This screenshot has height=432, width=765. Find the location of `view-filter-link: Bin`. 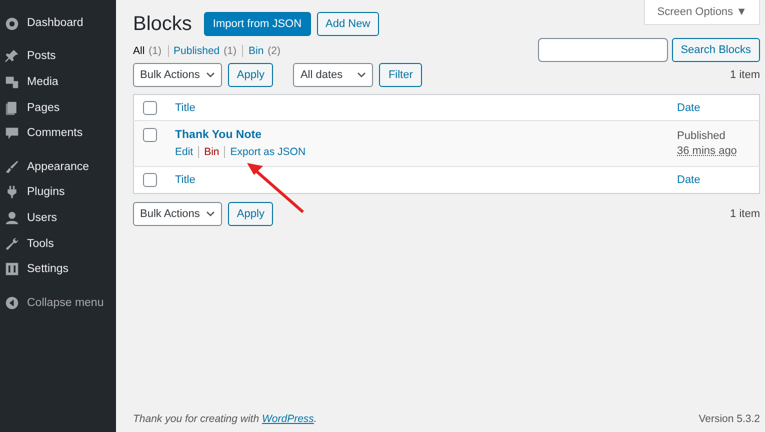

view-filter-link: Bin is located at coordinates (253, 51).